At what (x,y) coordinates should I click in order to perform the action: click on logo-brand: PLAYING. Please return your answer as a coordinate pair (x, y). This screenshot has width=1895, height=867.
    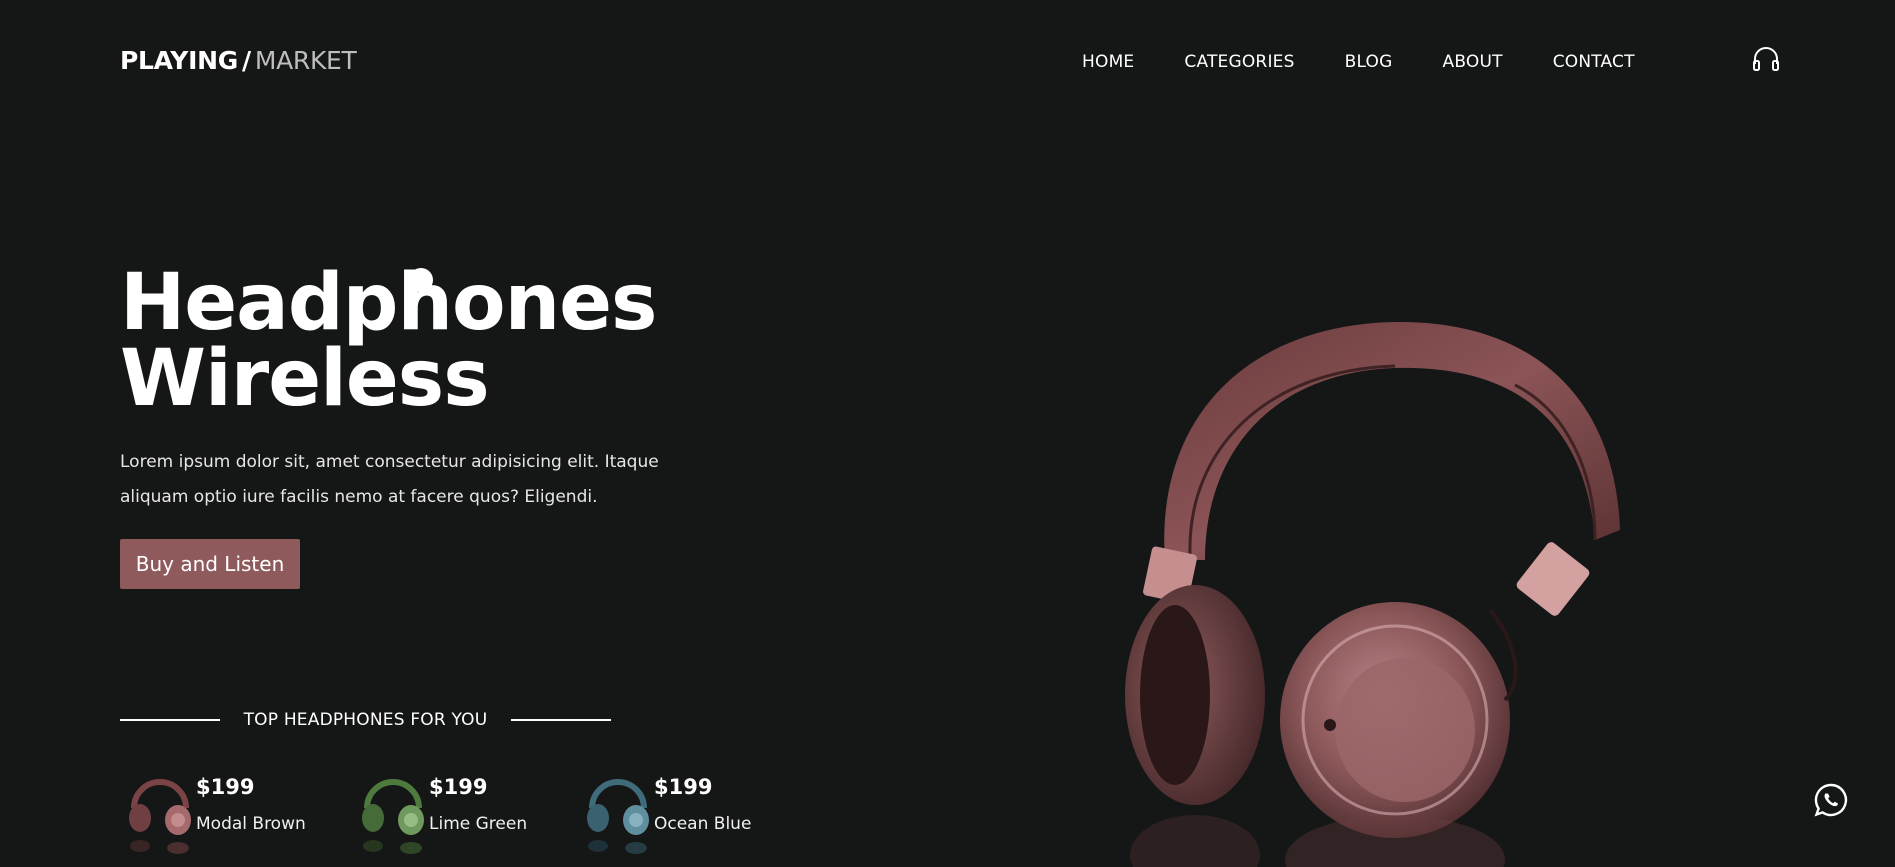
    Looking at the image, I should click on (179, 60).